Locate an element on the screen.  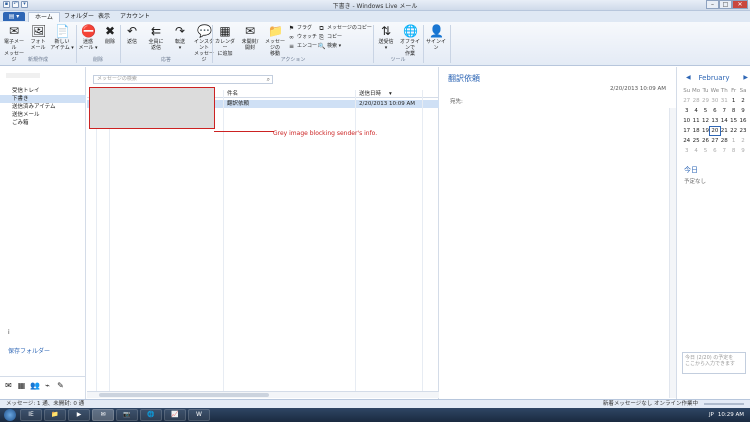
offline-button: 🌐 オフラインで 作業 is located at coordinates (410, 40).